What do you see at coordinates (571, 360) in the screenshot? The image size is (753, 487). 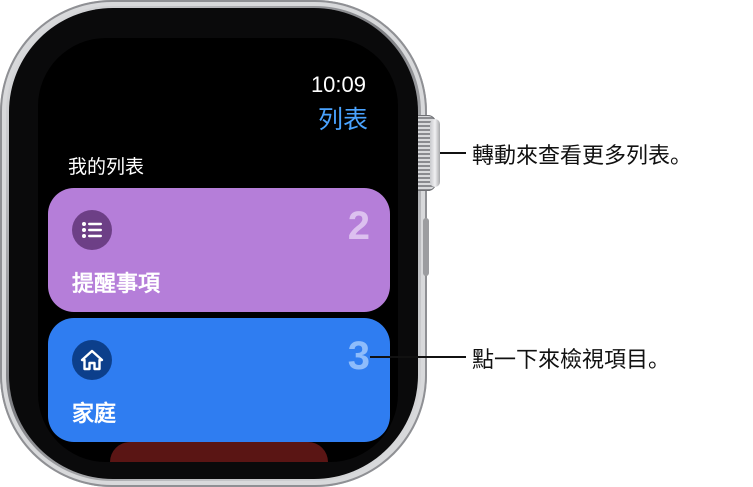 I see `callout-list: 點一下來檢視項目。` at bounding box center [571, 360].